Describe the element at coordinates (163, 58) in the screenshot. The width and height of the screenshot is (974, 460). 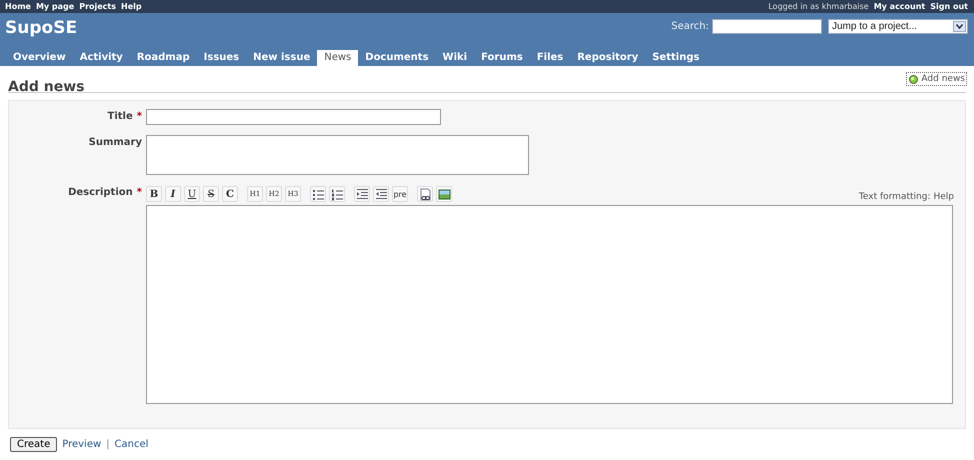
I see `nav-tab: Roadmap` at that location.